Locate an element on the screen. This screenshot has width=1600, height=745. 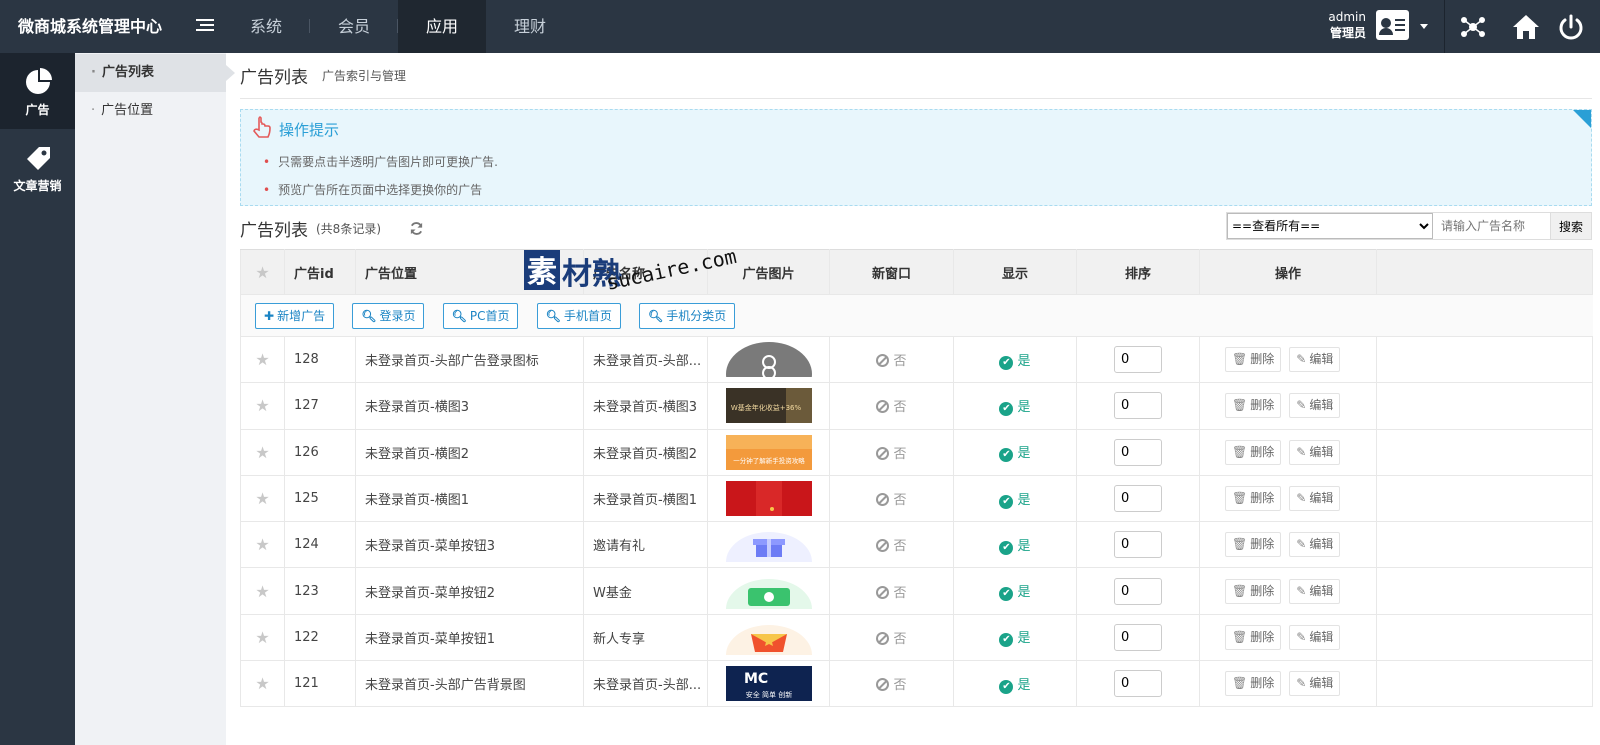
home-icon is located at coordinates (1526, 27).